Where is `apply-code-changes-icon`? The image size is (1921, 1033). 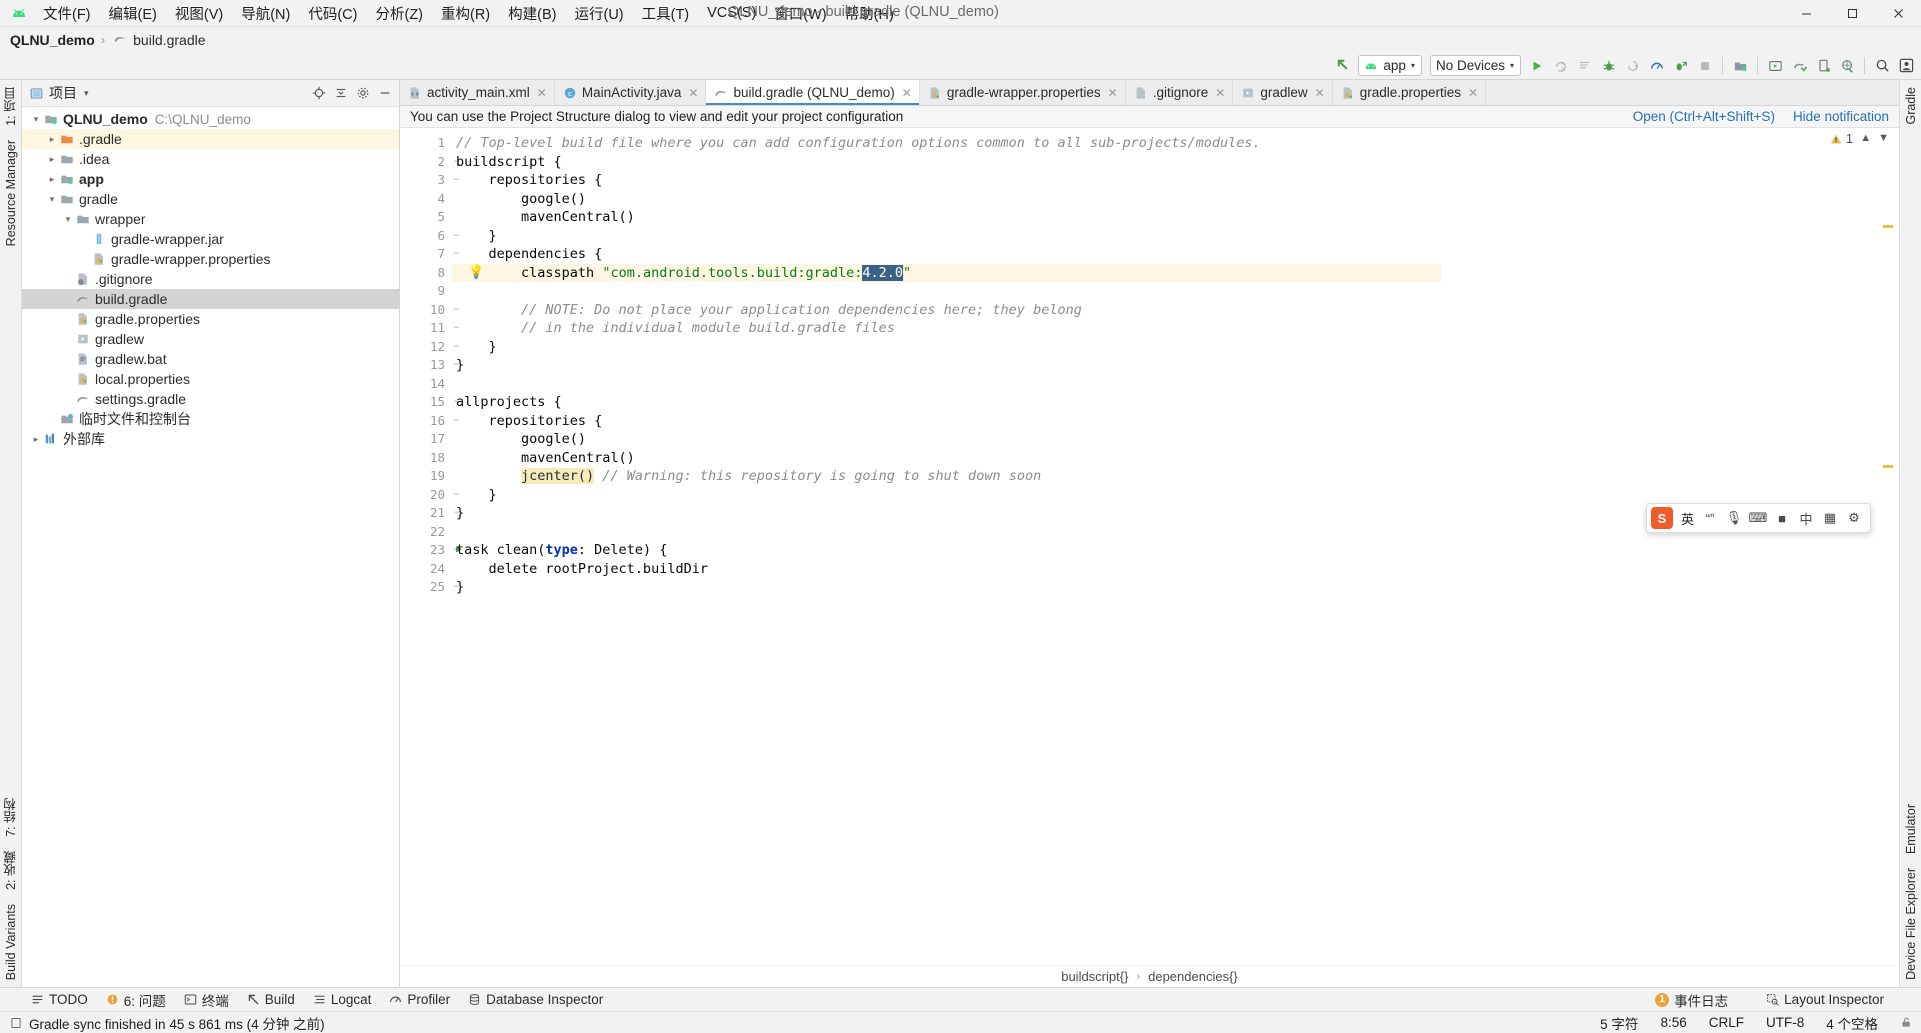 apply-code-changes-icon is located at coordinates (1585, 66).